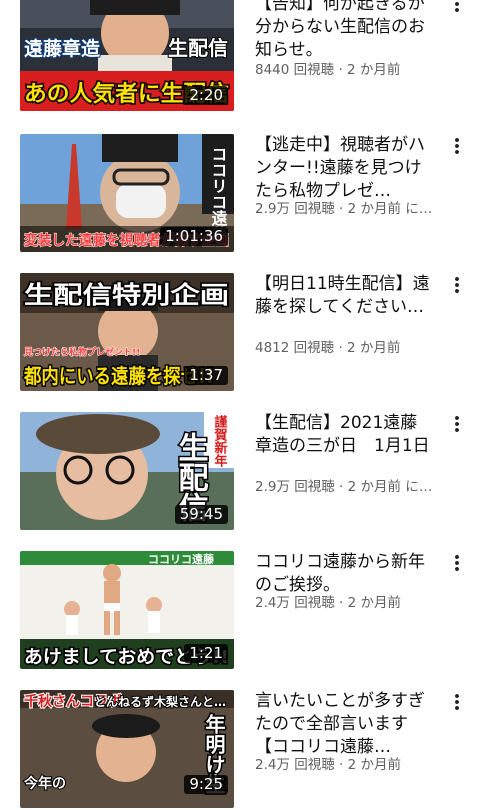 This screenshot has width=480, height=810. What do you see at coordinates (201, 514) in the screenshot?
I see `video-duration: 59:45` at bounding box center [201, 514].